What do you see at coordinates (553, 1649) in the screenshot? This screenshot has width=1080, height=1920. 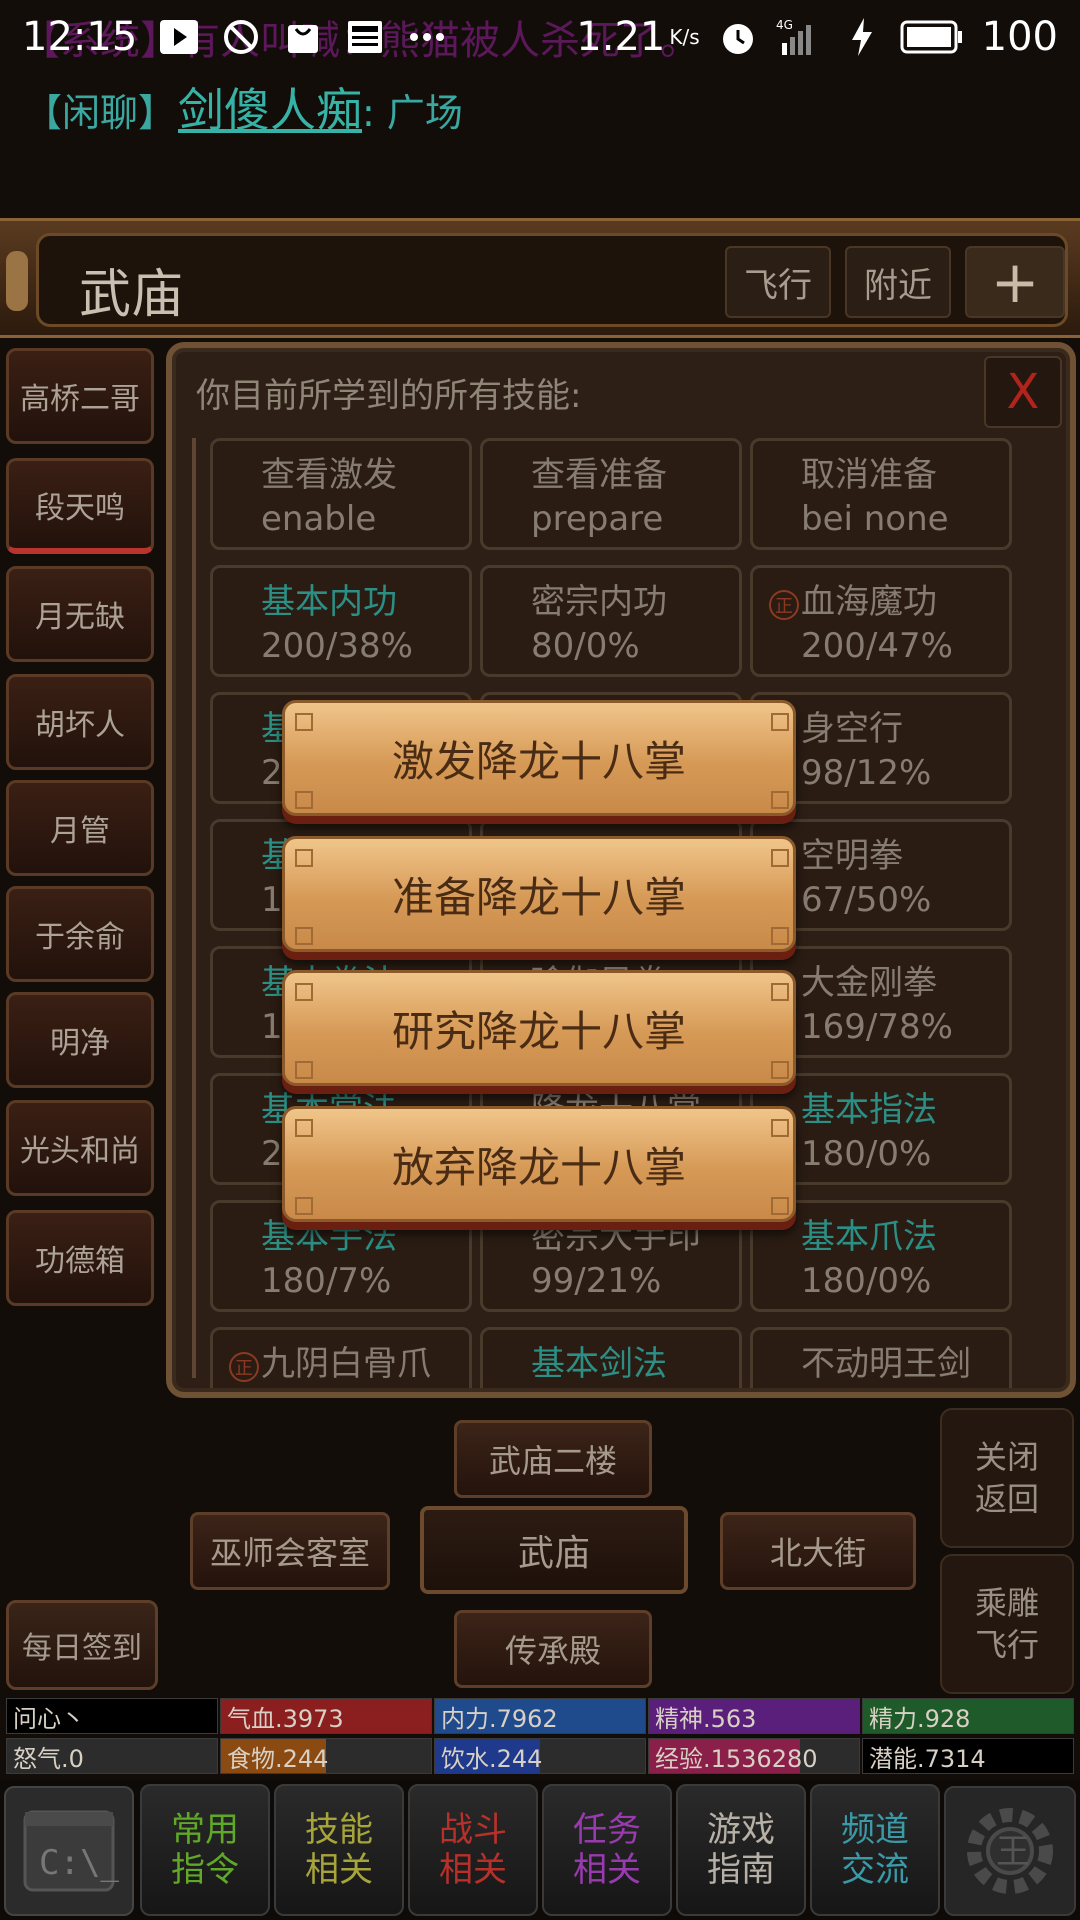 I see `exit-south-button: 传承殿` at bounding box center [553, 1649].